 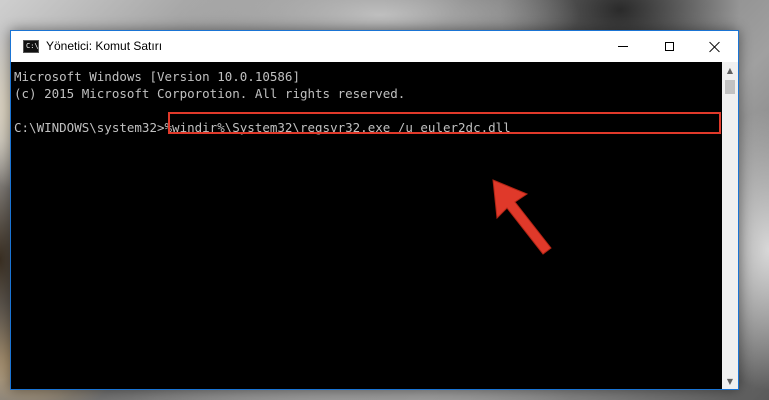 I want to click on close-button, so click(x=715, y=46).